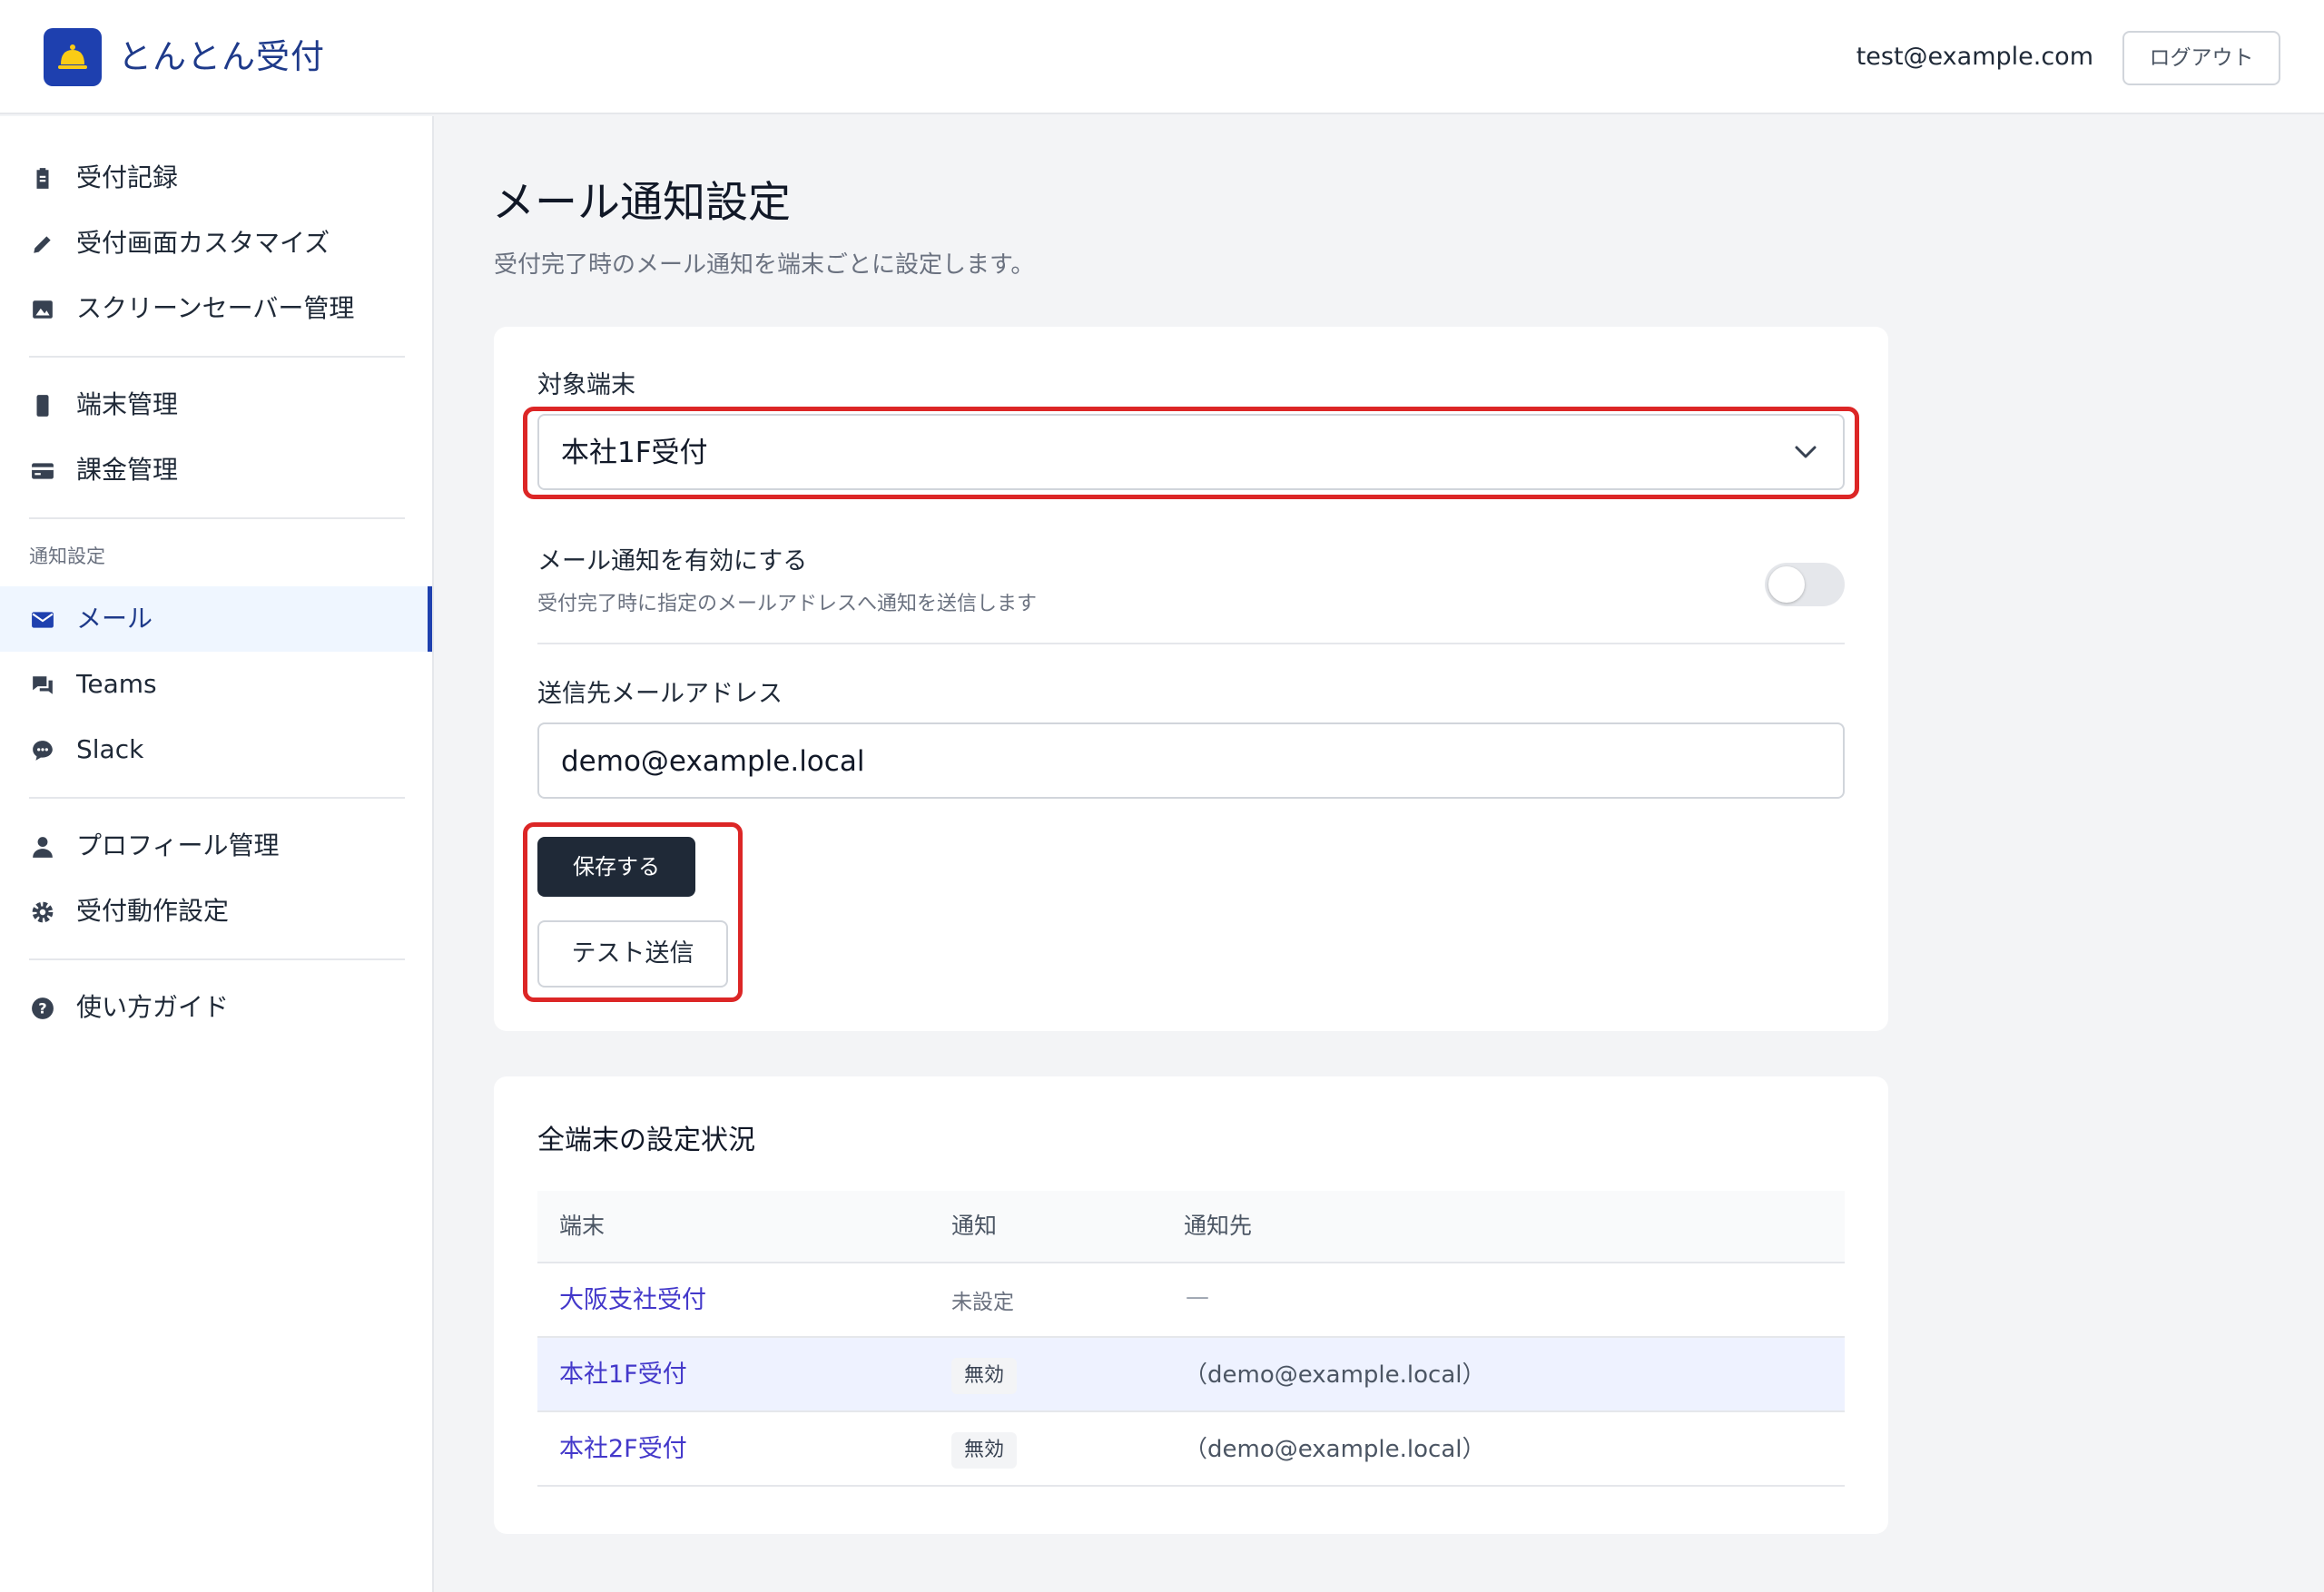 The width and height of the screenshot is (2324, 1592). Describe the element at coordinates (216, 684) in the screenshot. I see `sidebar-item-teams: Teams` at that location.